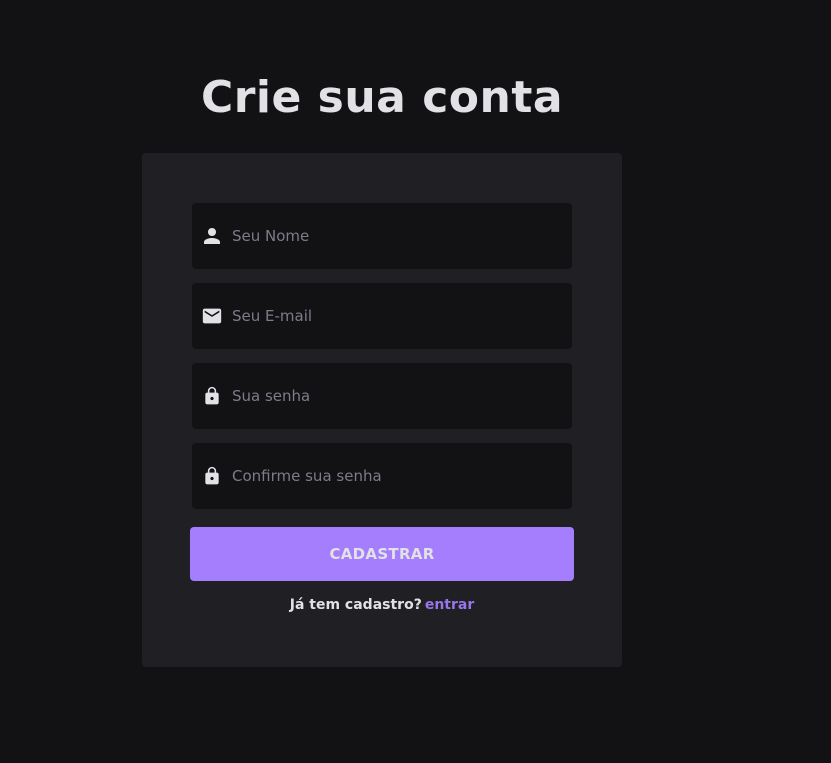 The width and height of the screenshot is (831, 763). I want to click on register-button: CADASTRAR, so click(382, 554).